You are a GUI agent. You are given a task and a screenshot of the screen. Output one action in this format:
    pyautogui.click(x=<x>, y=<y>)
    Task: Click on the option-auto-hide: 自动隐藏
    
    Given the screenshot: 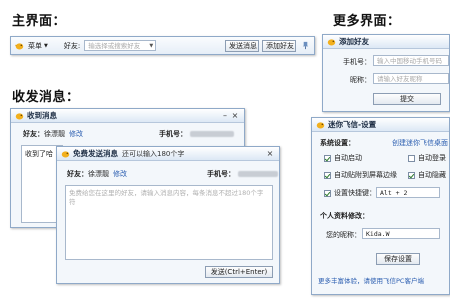 What is the action you would take?
    pyautogui.click(x=427, y=175)
    